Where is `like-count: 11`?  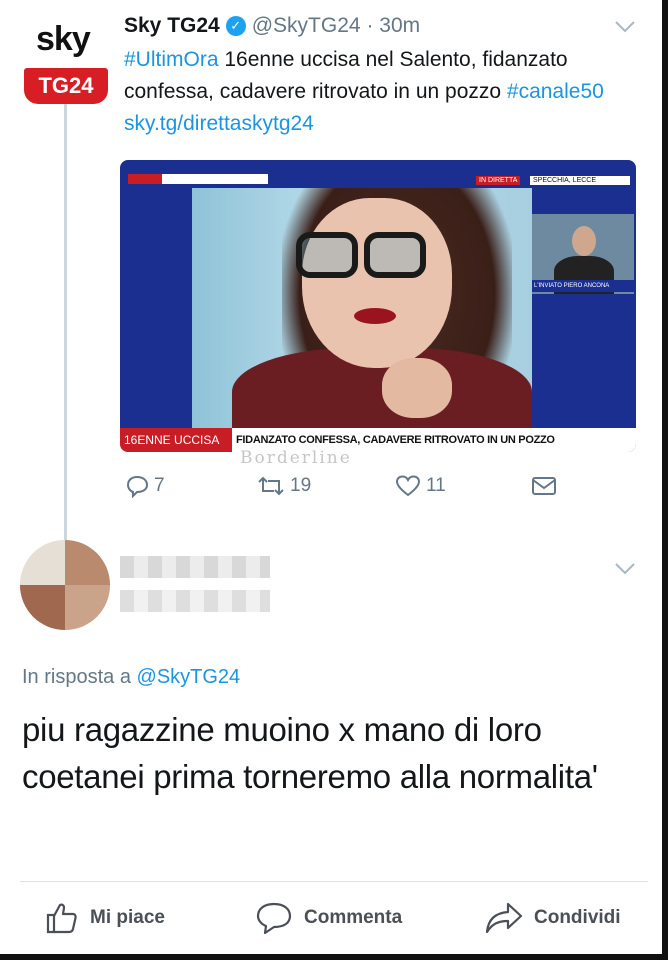 like-count: 11 is located at coordinates (436, 485).